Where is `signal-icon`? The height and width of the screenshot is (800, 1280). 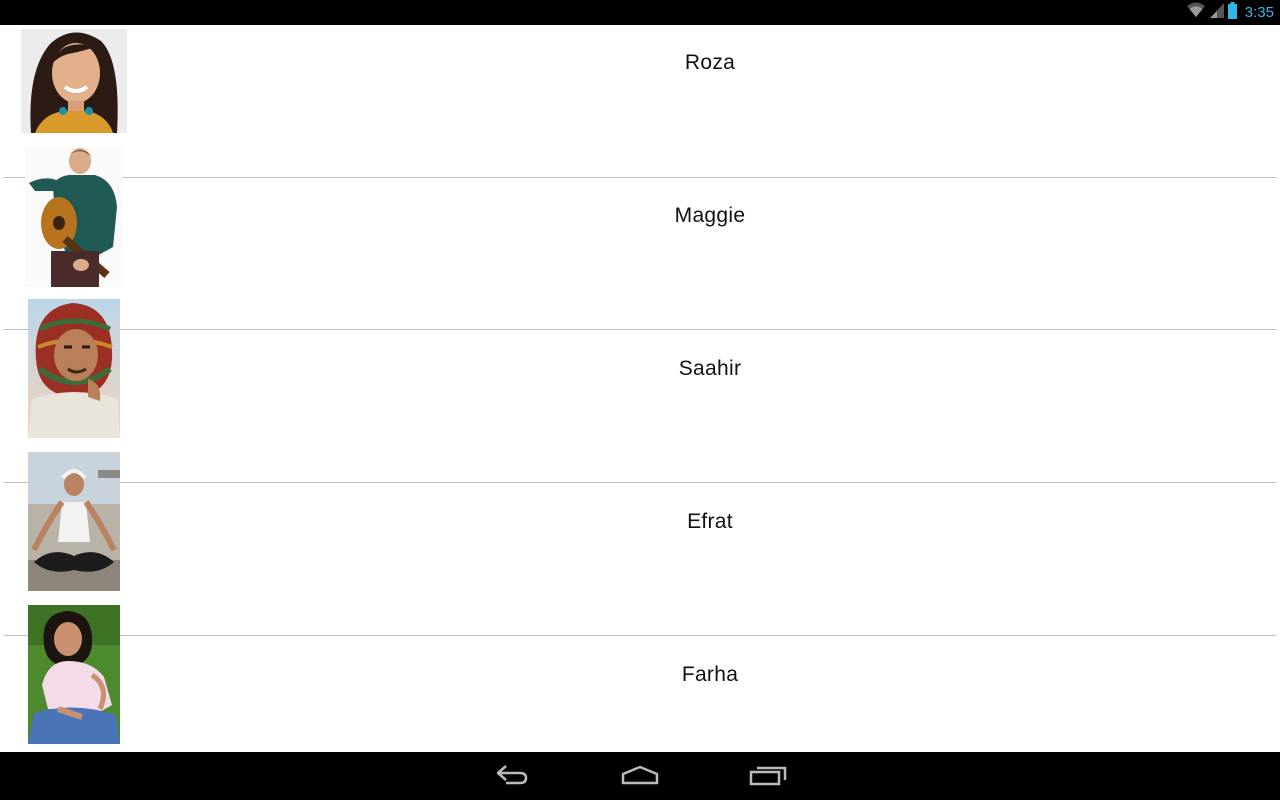 signal-icon is located at coordinates (1216, 12).